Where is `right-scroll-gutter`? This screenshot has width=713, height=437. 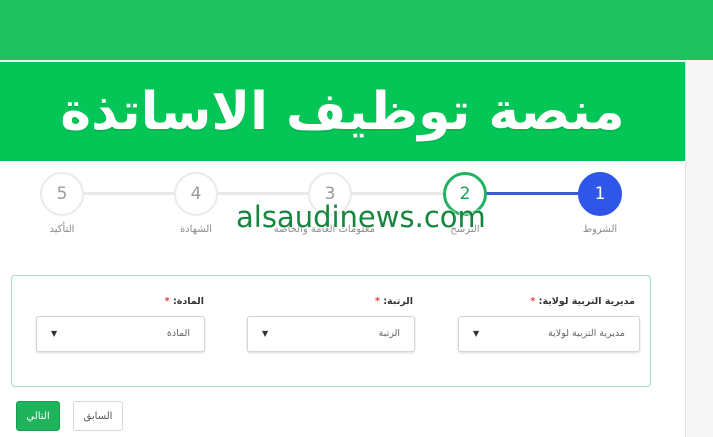
right-scroll-gutter is located at coordinates (699, 248).